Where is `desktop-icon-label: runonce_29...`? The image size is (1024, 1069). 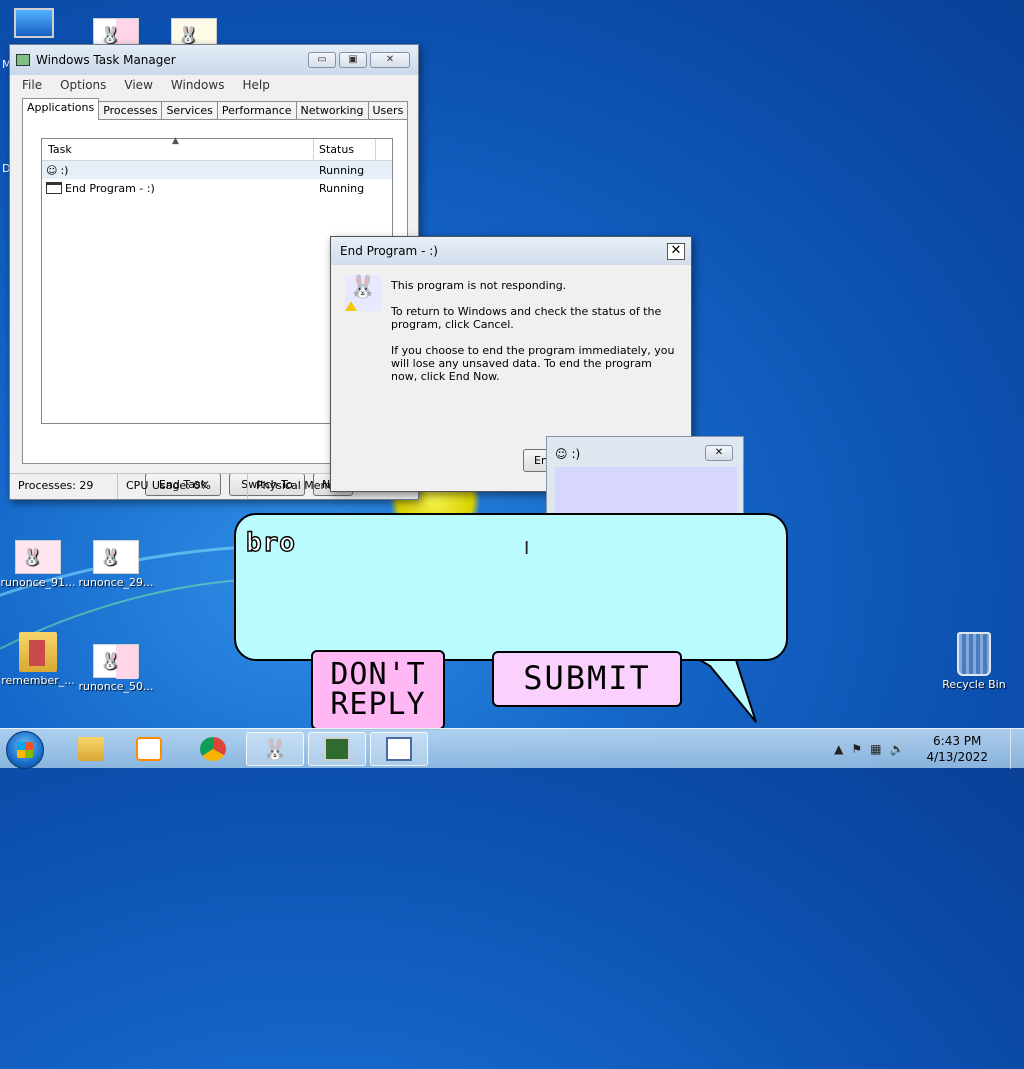
desktop-icon-label: runonce_29... is located at coordinates (116, 582).